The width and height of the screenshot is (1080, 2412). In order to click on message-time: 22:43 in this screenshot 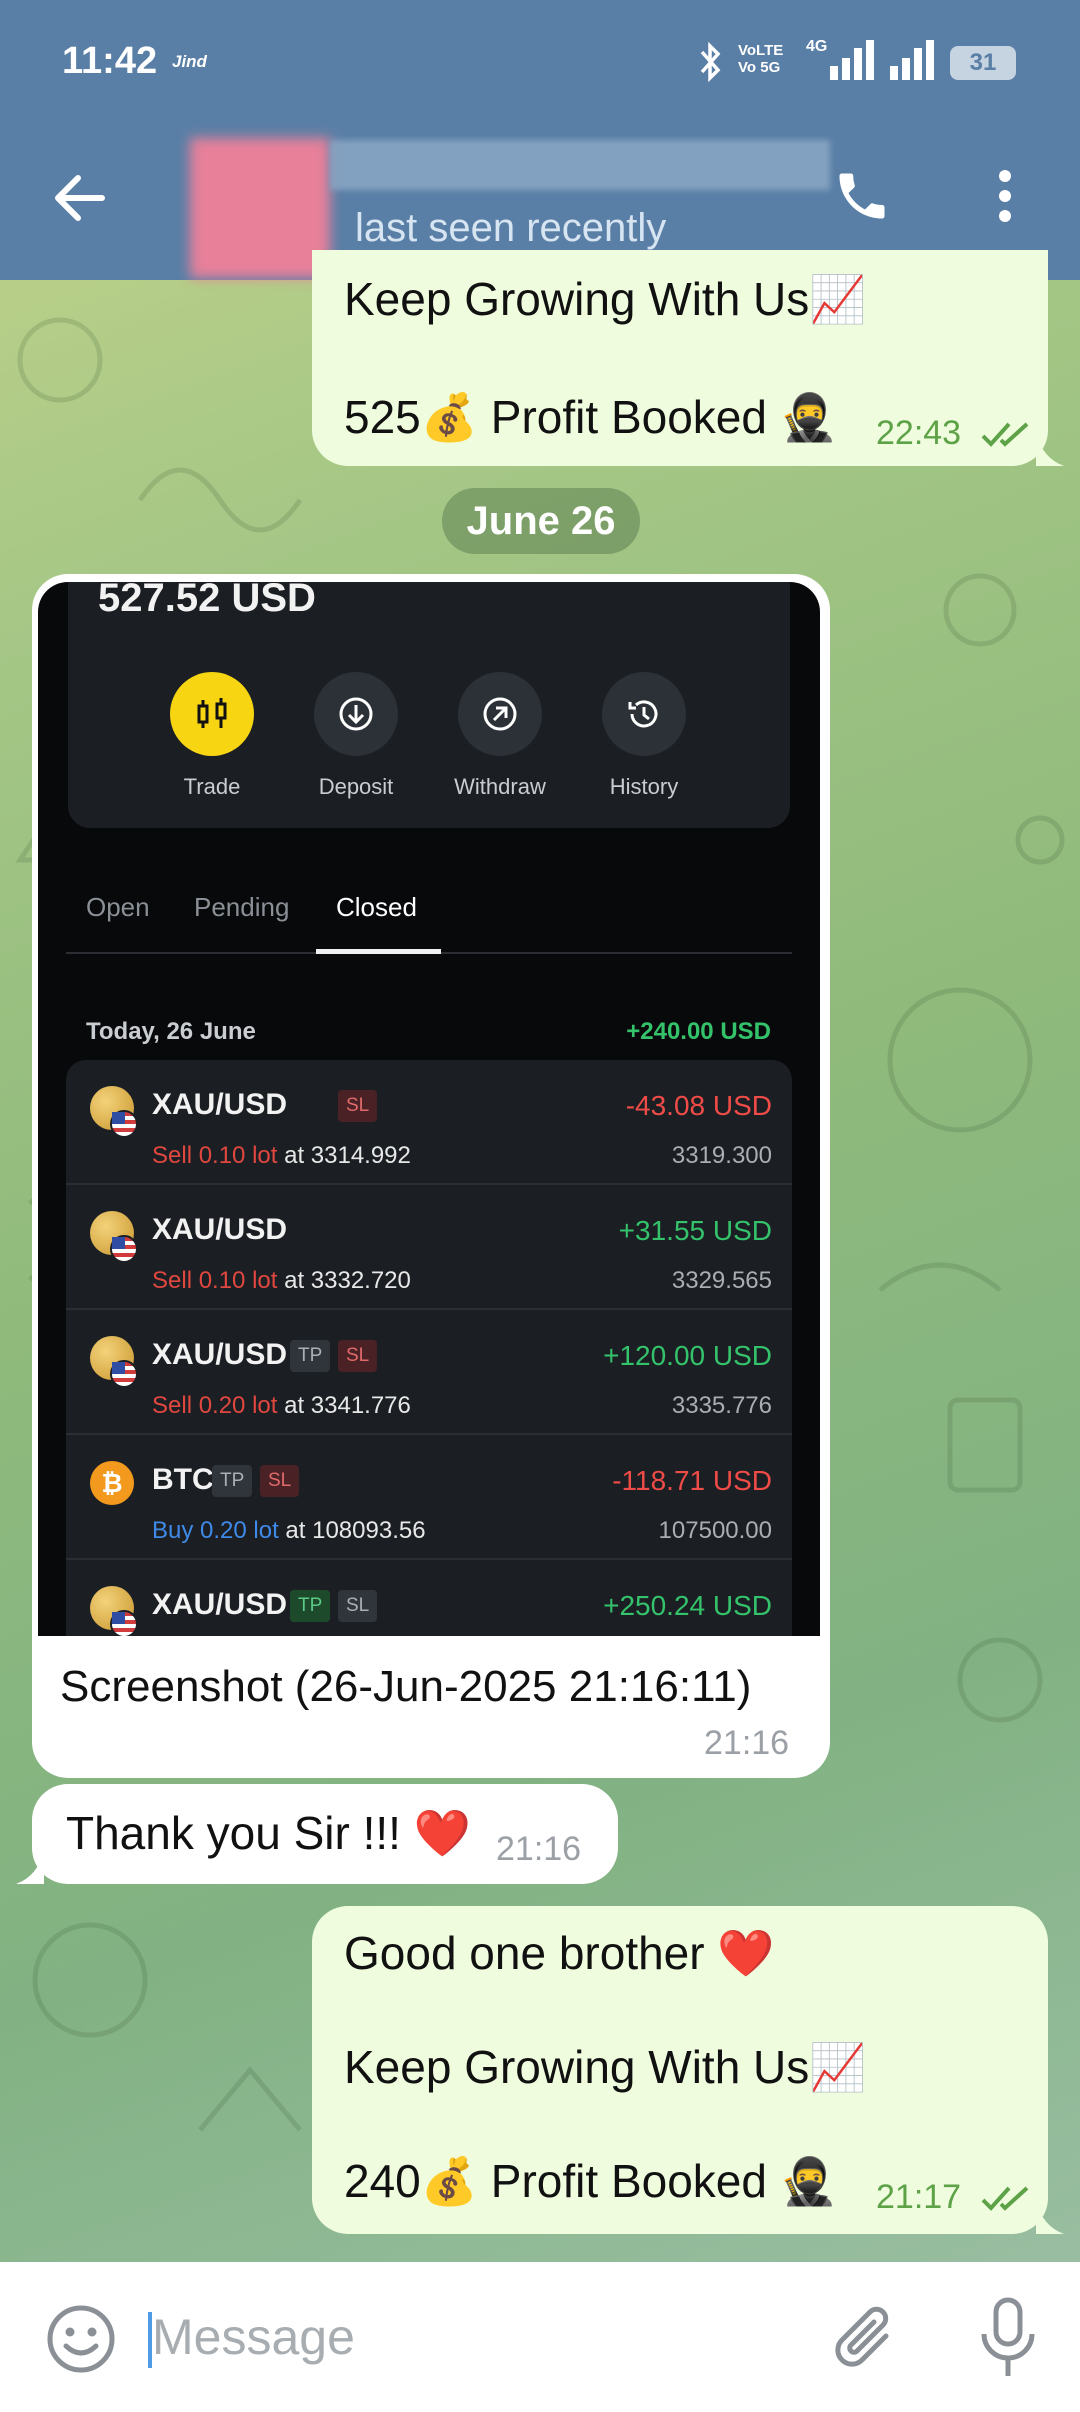, I will do `click(919, 433)`.